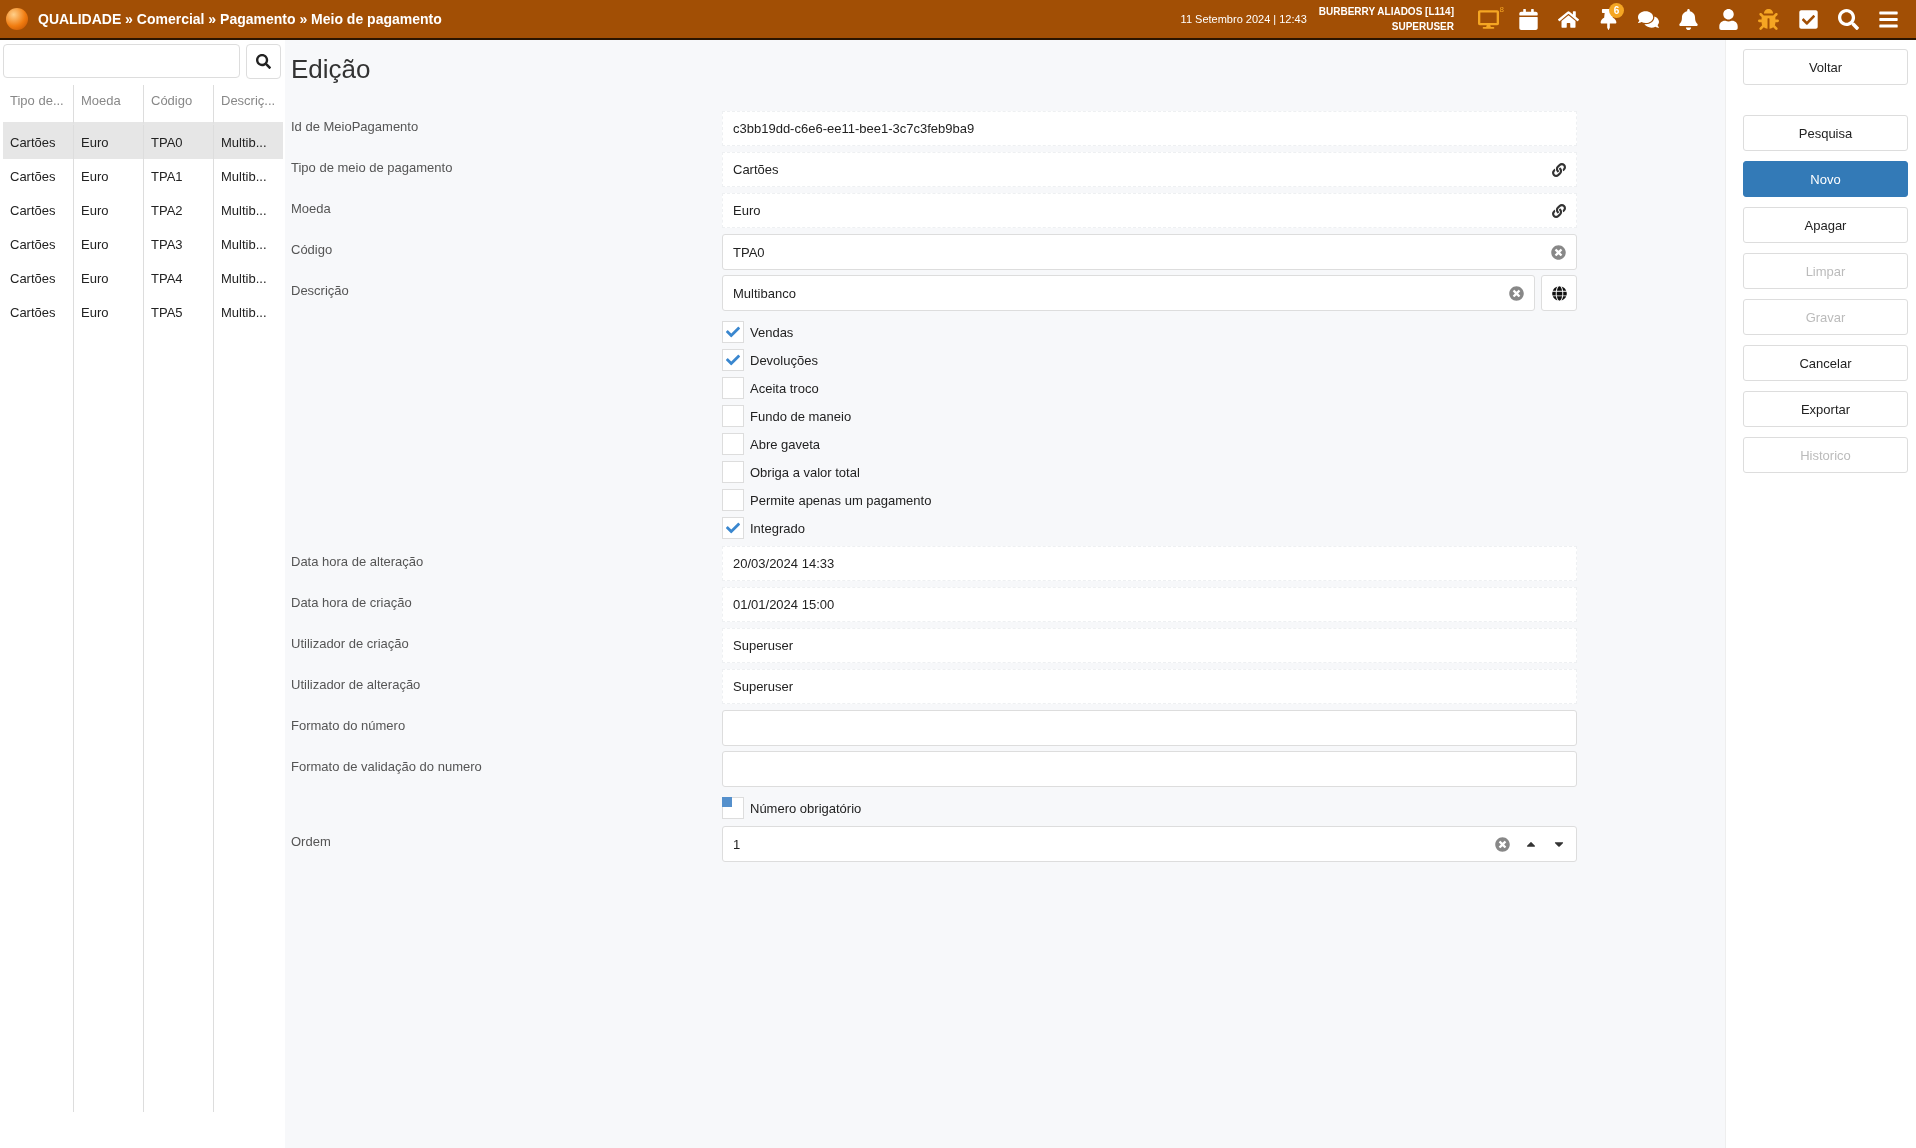  Describe the element at coordinates (1488, 19) in the screenshot. I see `monitor-icon` at that location.